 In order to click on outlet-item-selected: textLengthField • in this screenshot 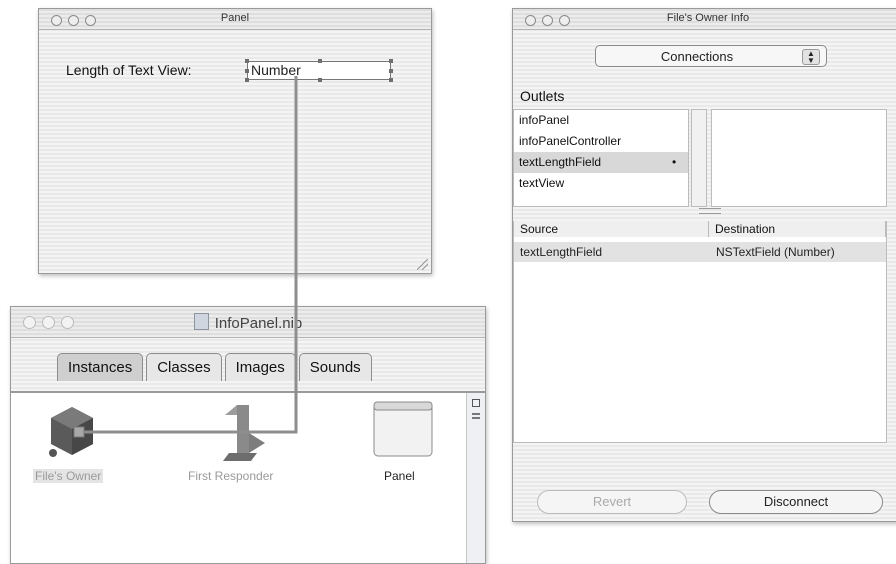, I will do `click(601, 162)`.